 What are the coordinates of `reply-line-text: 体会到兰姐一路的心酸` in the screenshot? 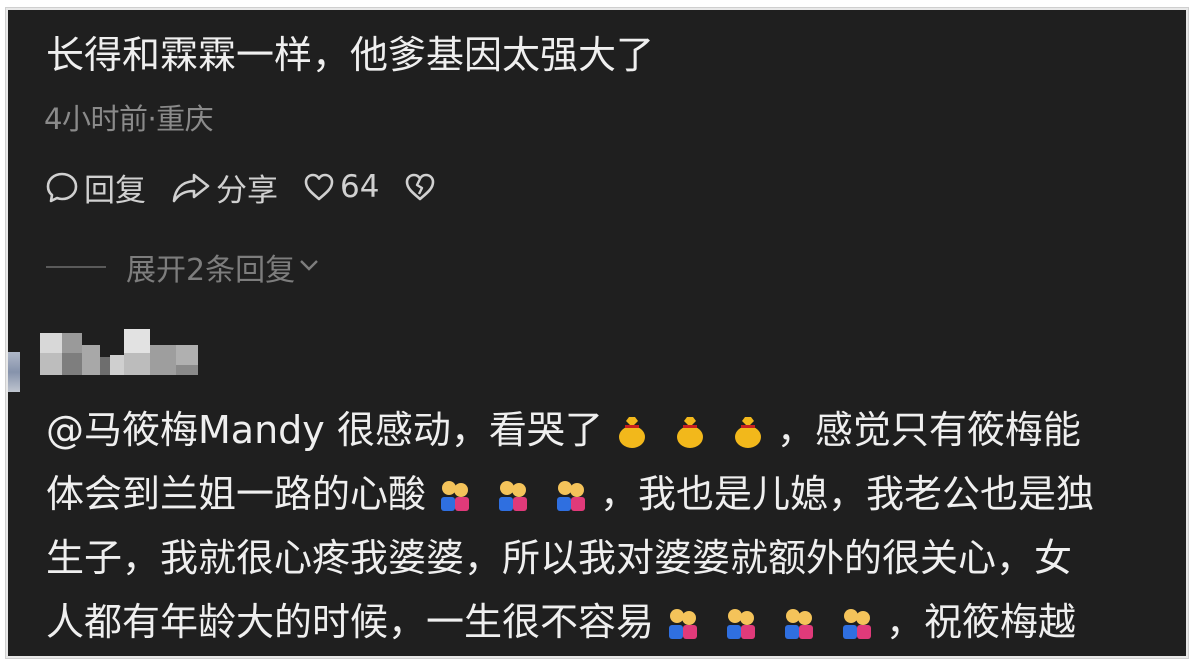 It's located at (236, 494).